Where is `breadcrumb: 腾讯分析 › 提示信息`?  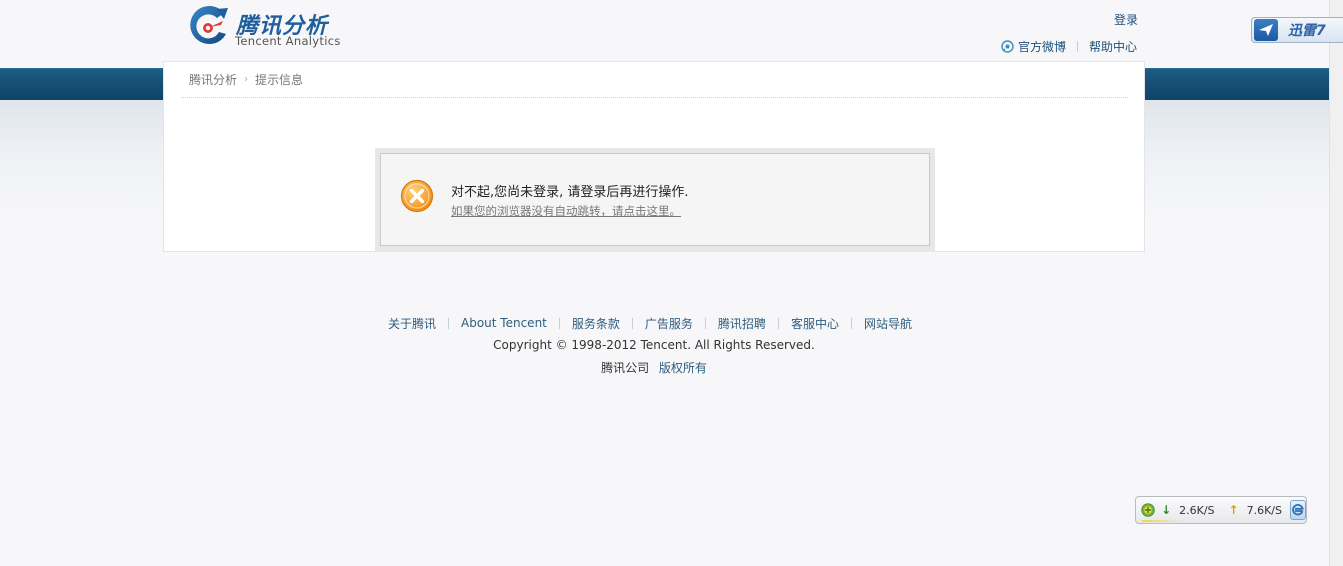 breadcrumb: 腾讯分析 › 提示信息 is located at coordinates (654, 80).